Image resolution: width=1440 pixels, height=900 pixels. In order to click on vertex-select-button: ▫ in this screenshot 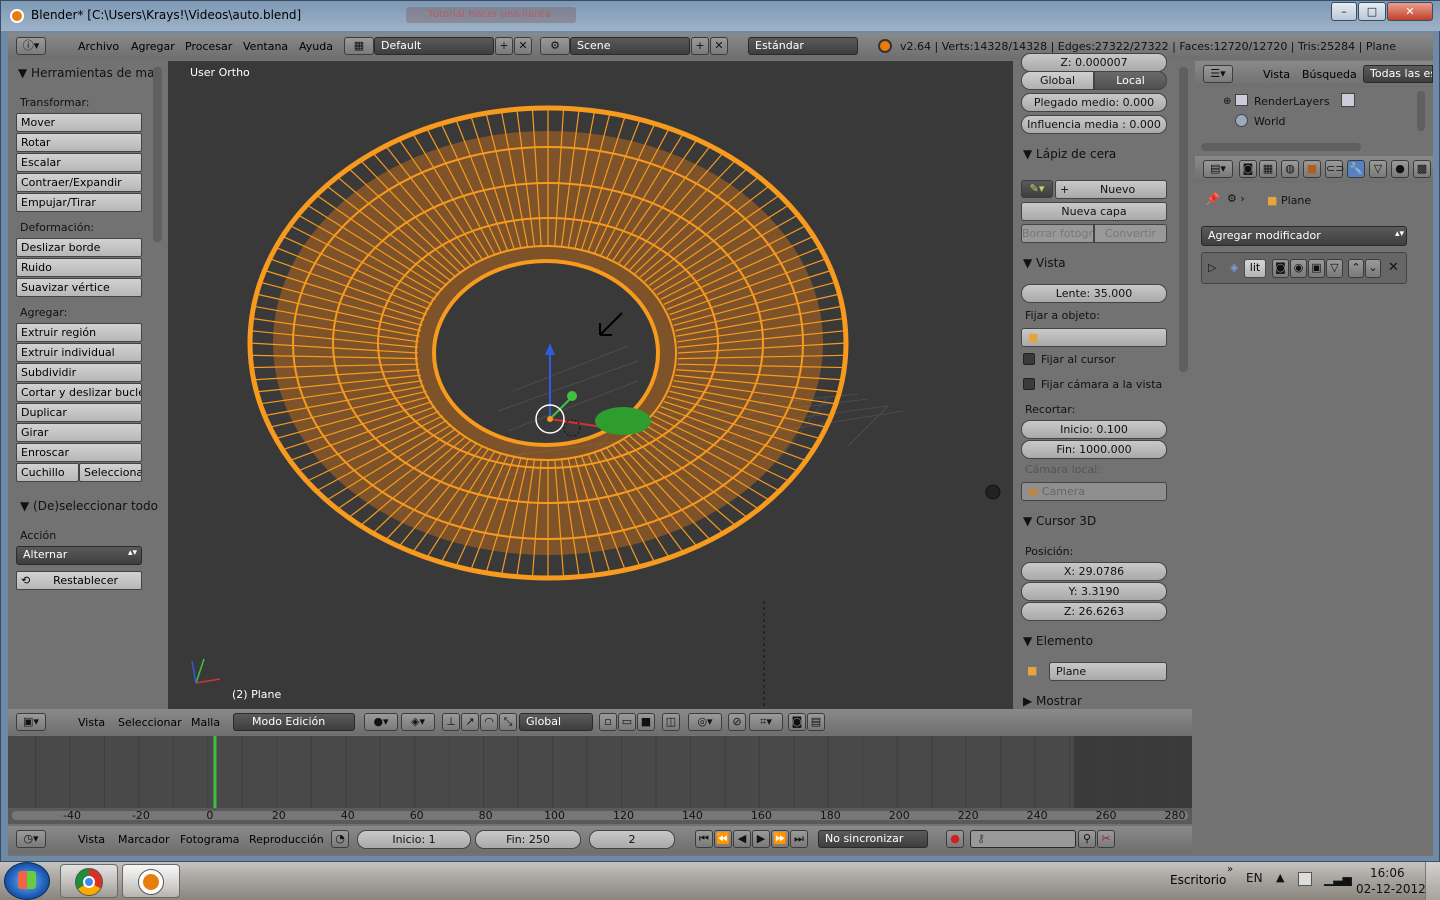, I will do `click(608, 722)`.